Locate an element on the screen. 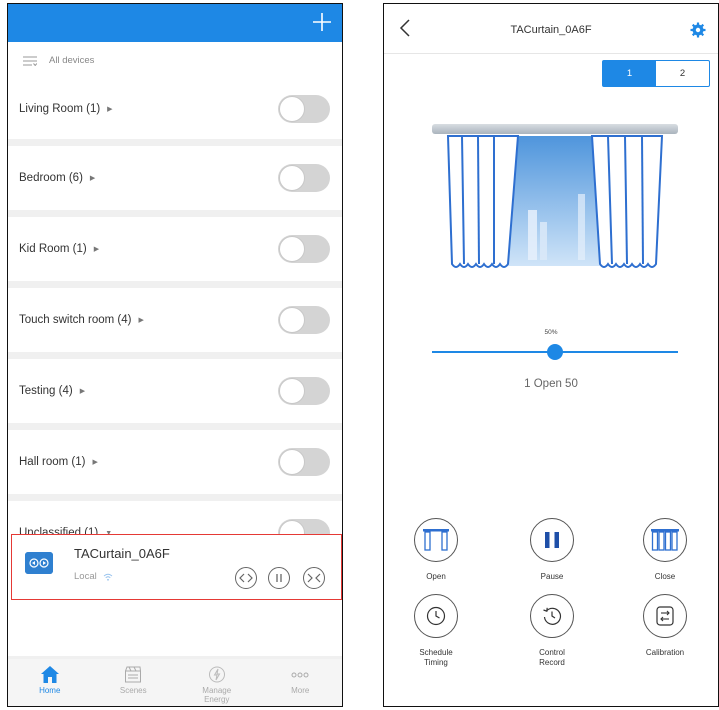 The height and width of the screenshot is (710, 719). curtain-close-icon is located at coordinates (665, 540).